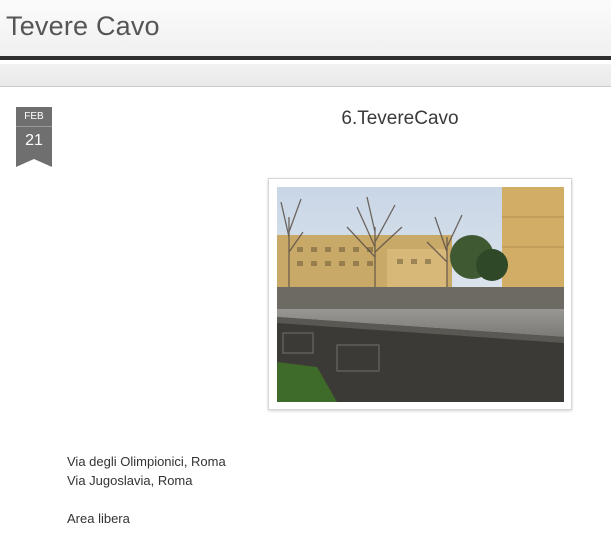 The height and width of the screenshot is (533, 611). Describe the element at coordinates (130, 480) in the screenshot. I see `address-line-2: Via Jugoslavia, Roma` at that location.